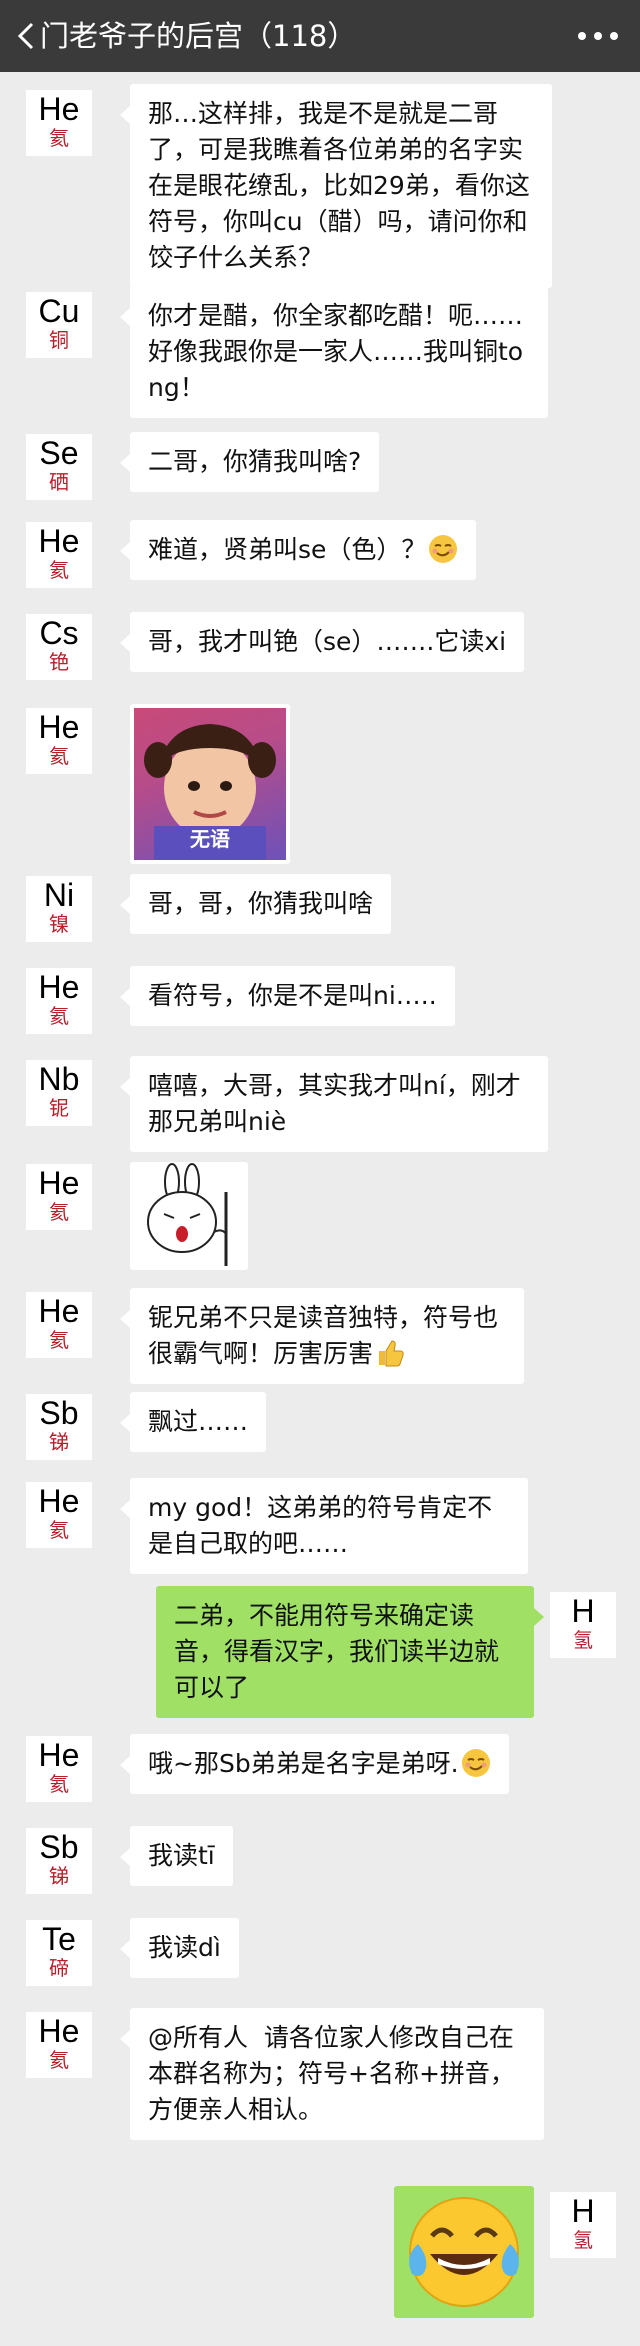  Describe the element at coordinates (255, 904) in the screenshot. I see `message-bubble: 哥，哥，你猜我叫啥` at that location.